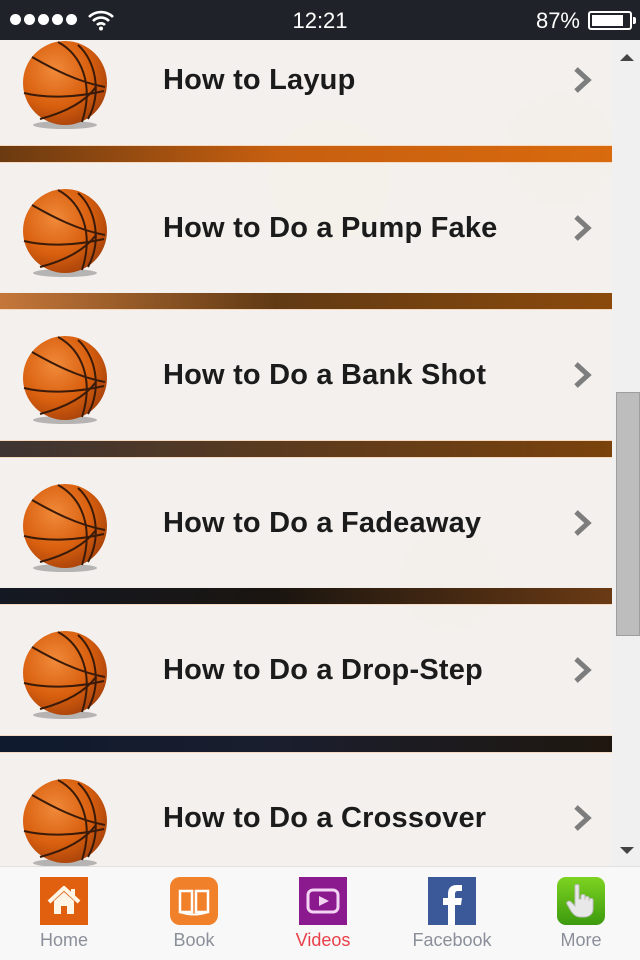 This screenshot has width=640, height=960. Describe the element at coordinates (322, 522) in the screenshot. I see `list-item-label: How to Do a Fadeaway` at that location.